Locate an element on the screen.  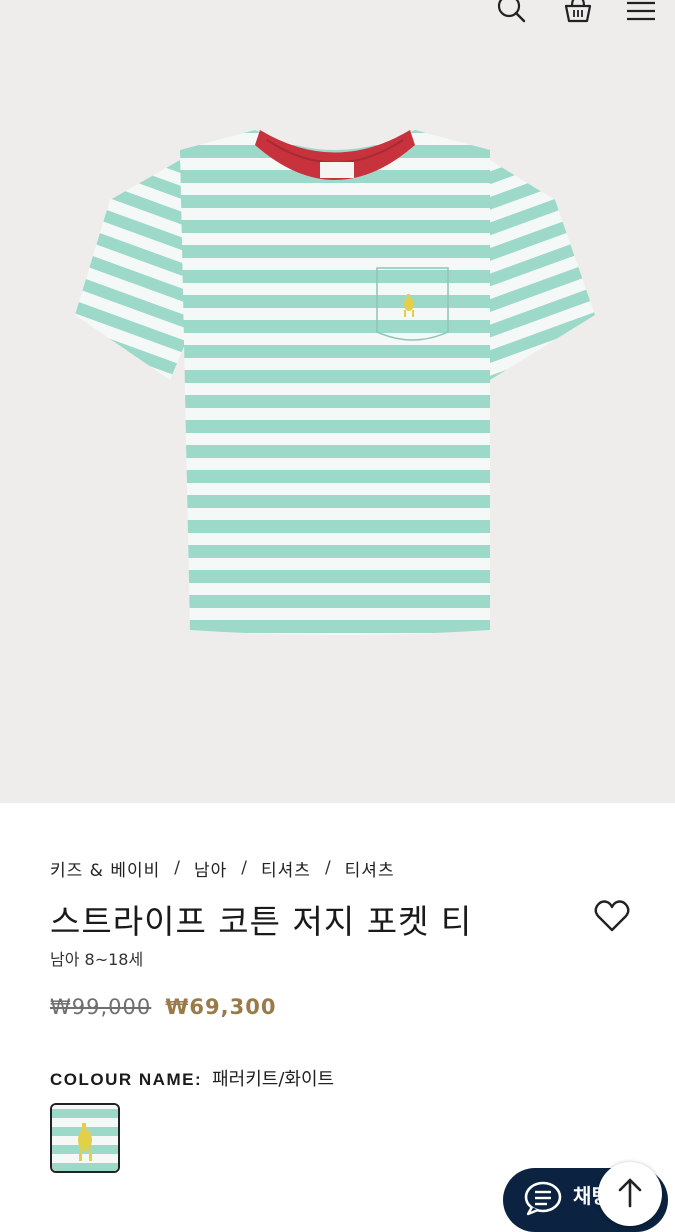
search-icon is located at coordinates (511, 11).